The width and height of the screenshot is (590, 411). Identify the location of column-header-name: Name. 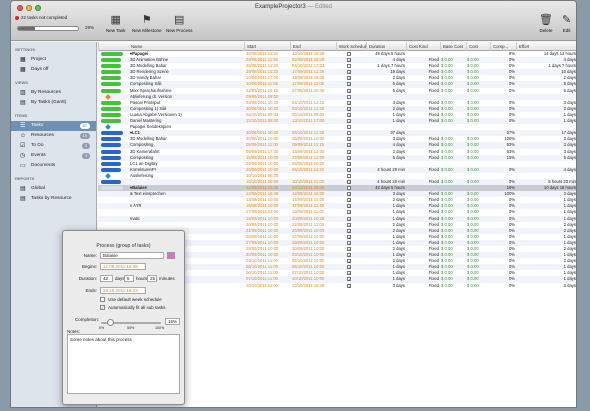
(171, 46).